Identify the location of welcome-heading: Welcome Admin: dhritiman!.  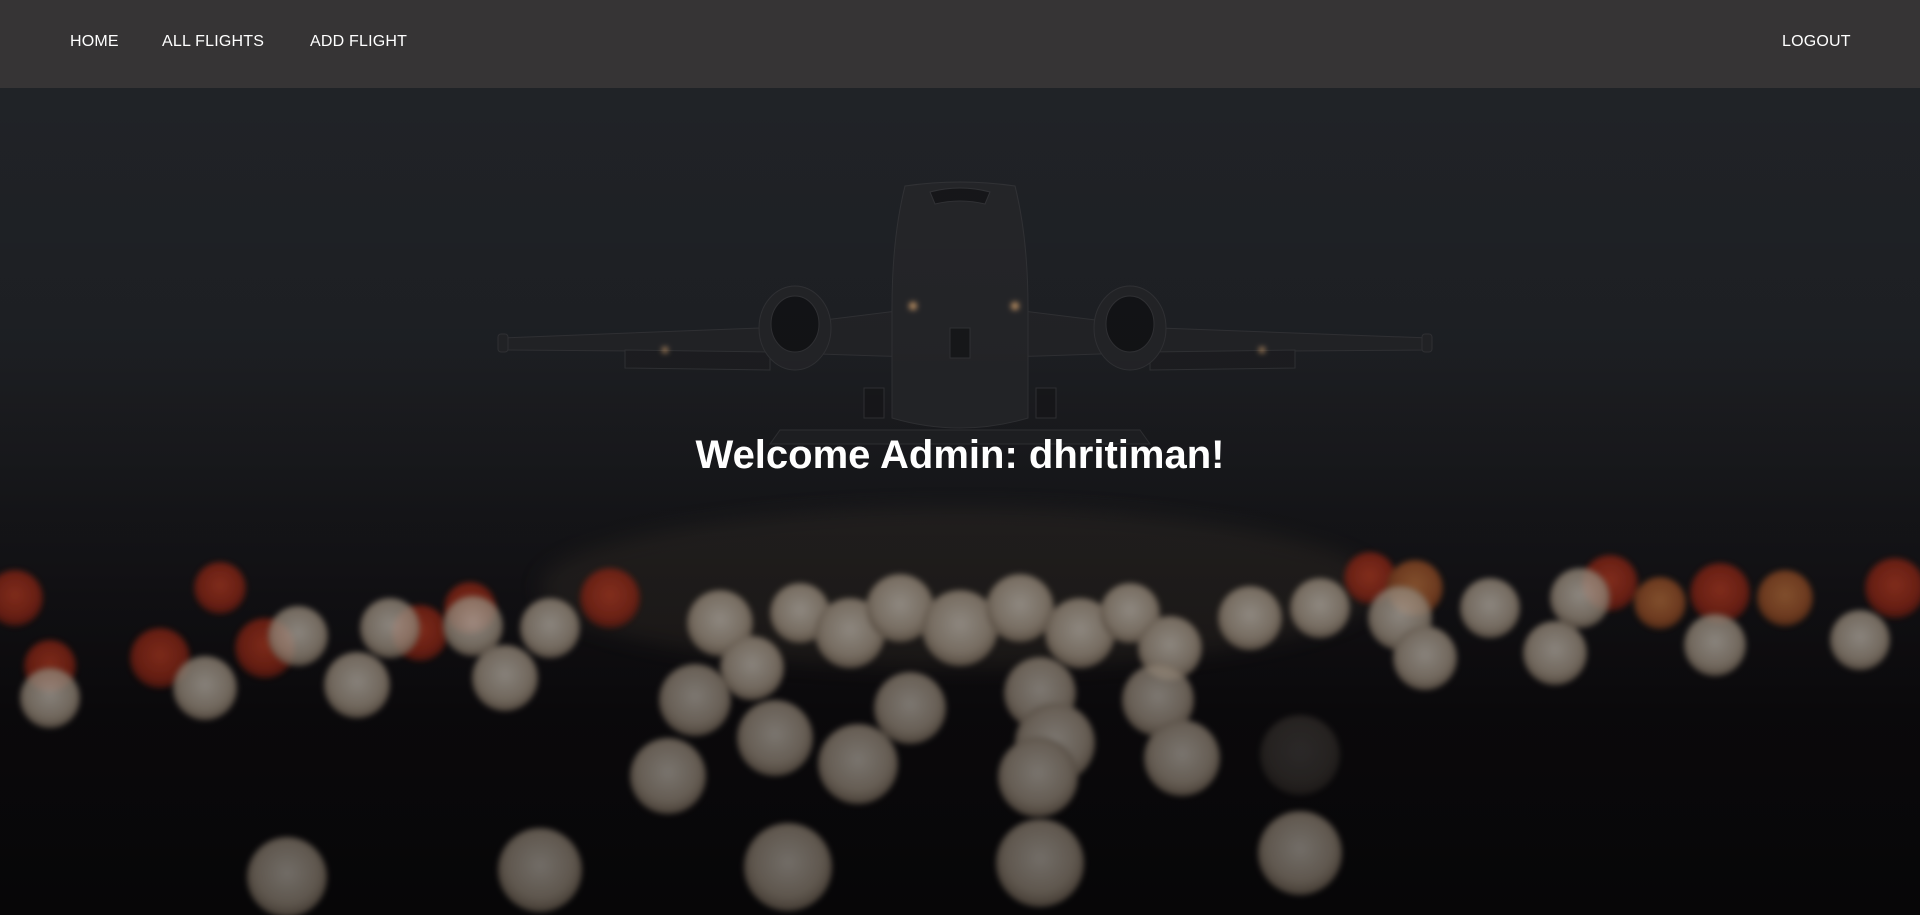
(960, 455).